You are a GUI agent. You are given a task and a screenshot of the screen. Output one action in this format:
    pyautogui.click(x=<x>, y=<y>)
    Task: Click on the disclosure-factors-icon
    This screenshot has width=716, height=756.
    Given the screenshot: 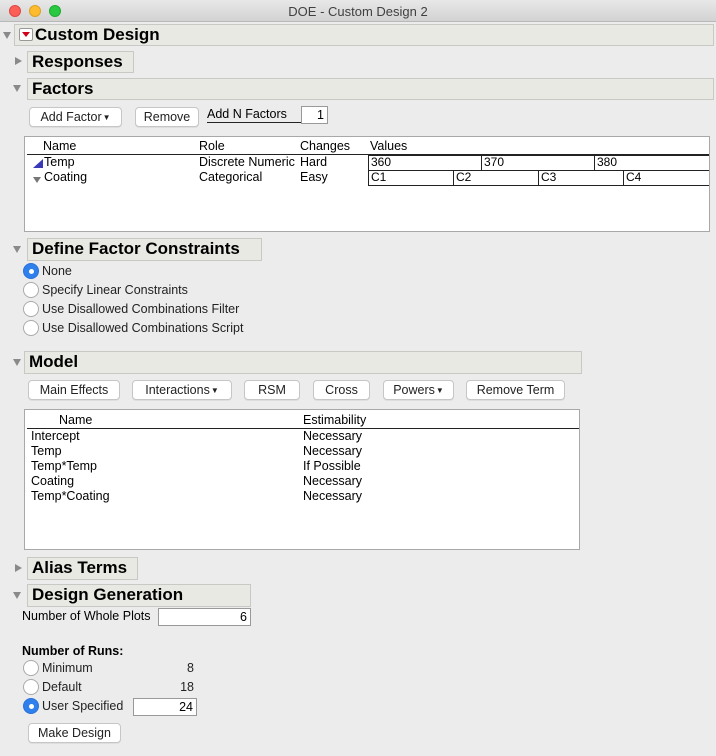 What is the action you would take?
    pyautogui.click(x=17, y=88)
    